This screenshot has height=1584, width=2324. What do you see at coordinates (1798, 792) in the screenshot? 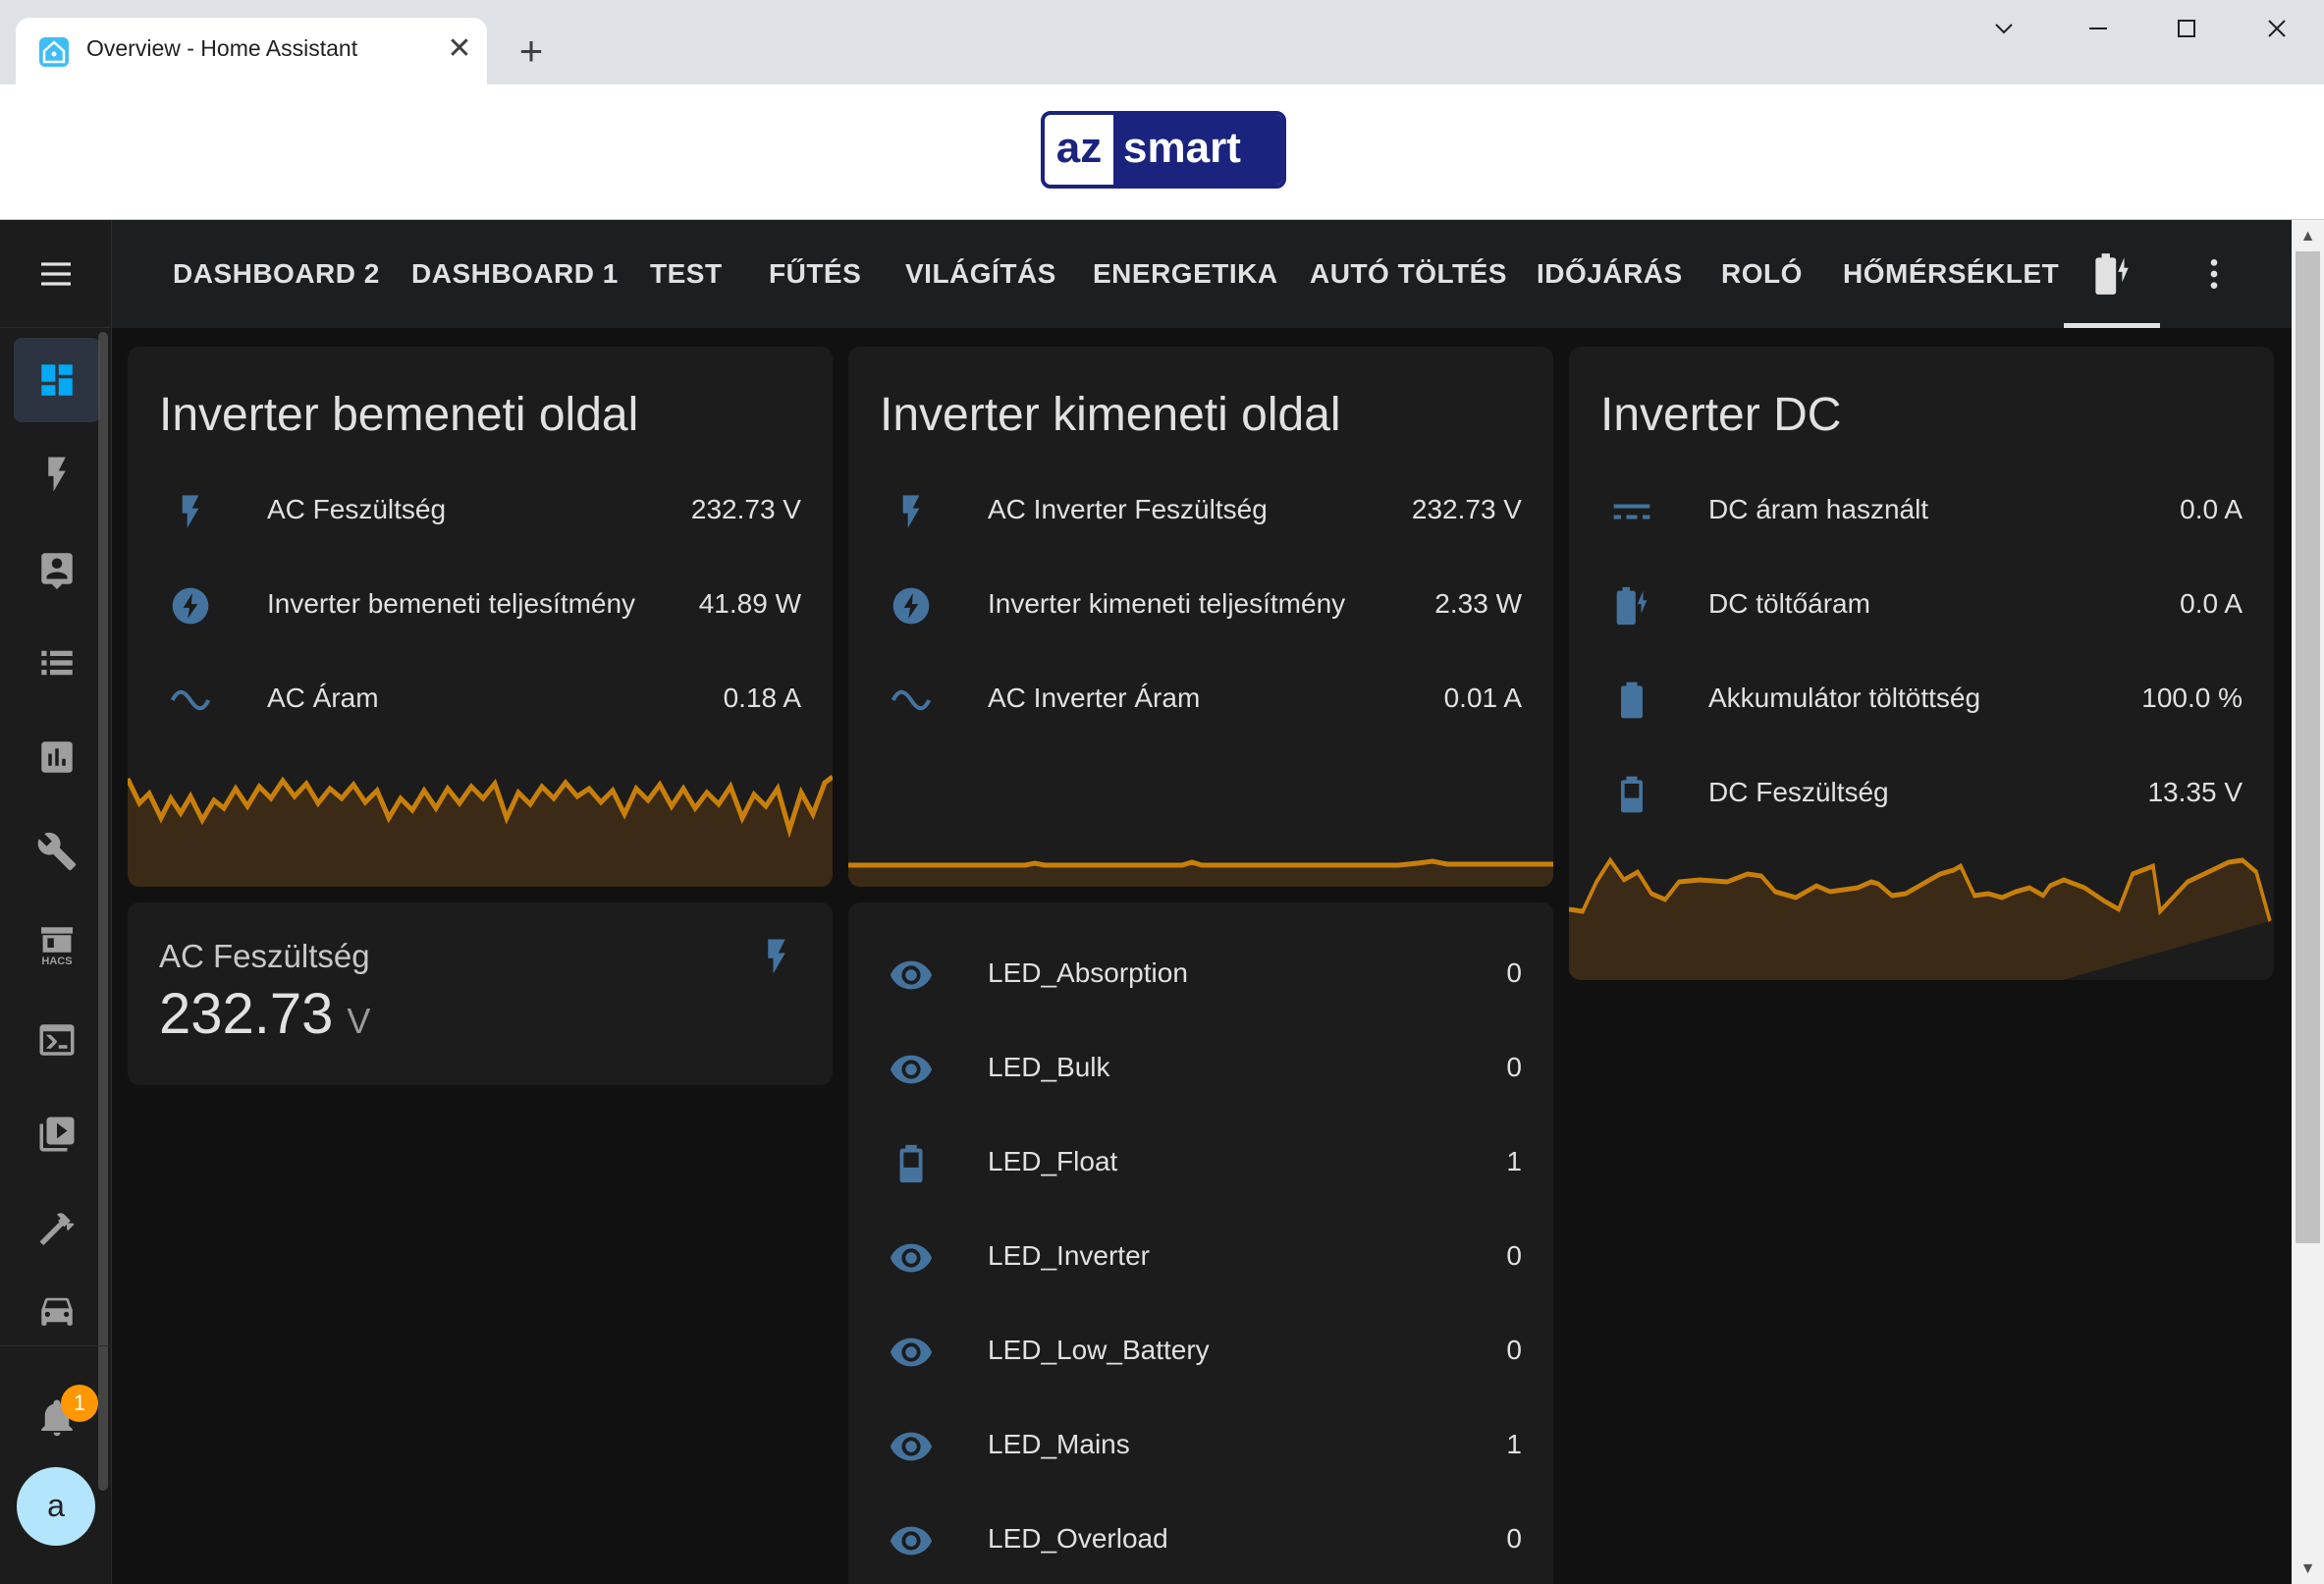
I see `entity-label: DC Feszültség` at bounding box center [1798, 792].